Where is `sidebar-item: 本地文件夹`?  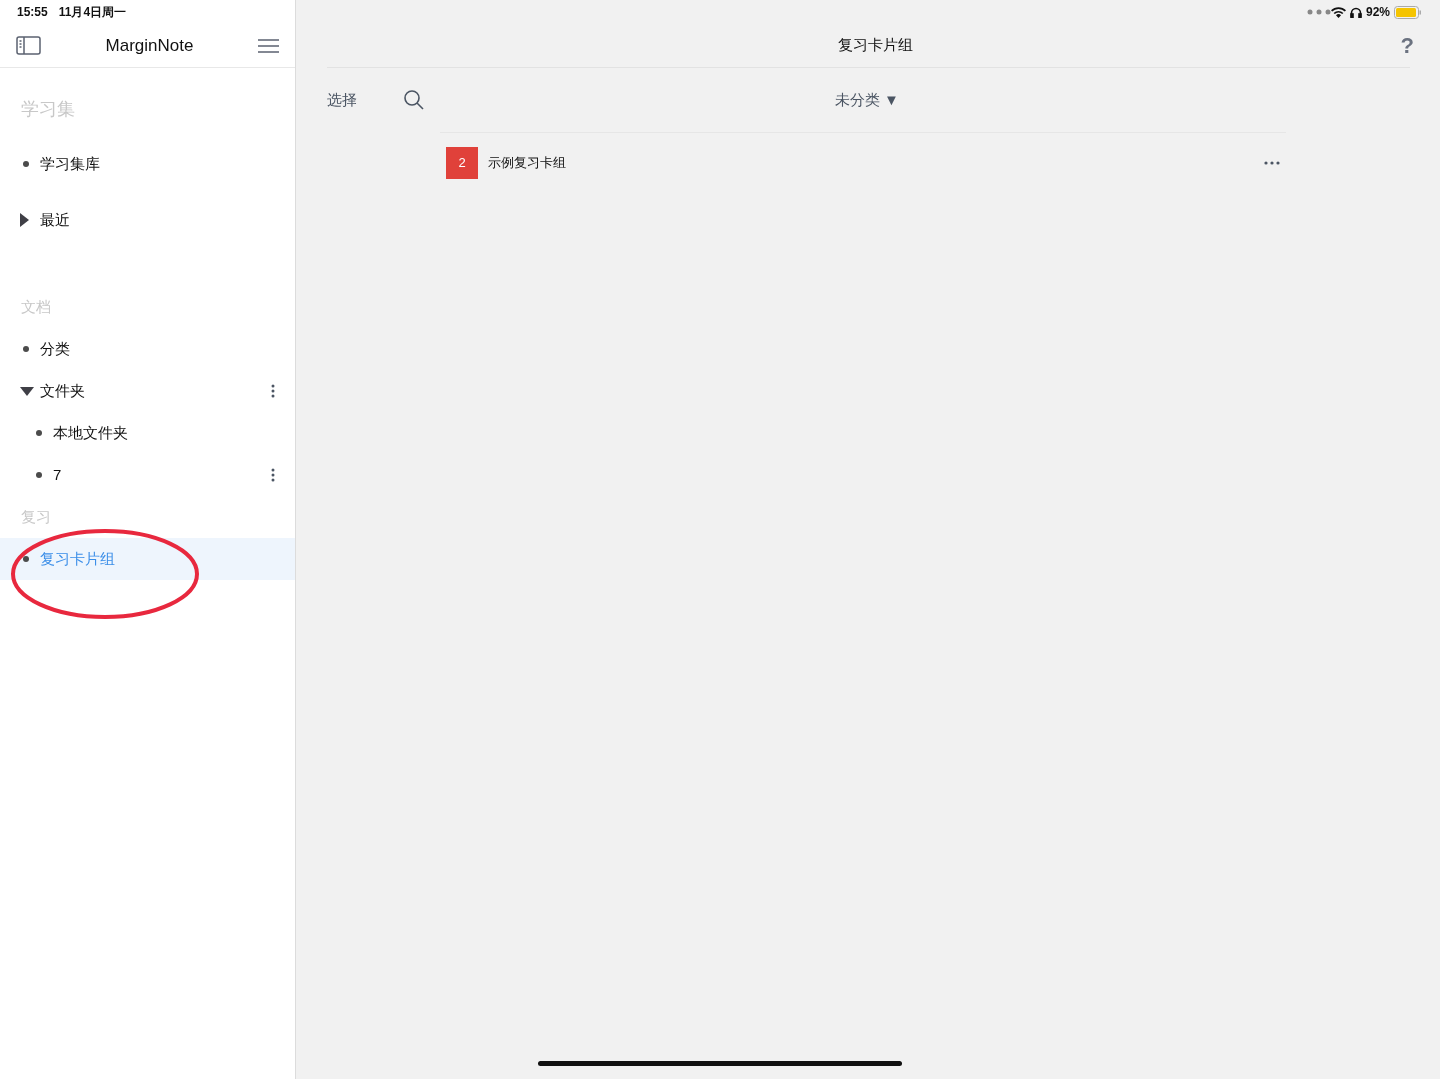
sidebar-item: 本地文件夹 is located at coordinates (147, 433).